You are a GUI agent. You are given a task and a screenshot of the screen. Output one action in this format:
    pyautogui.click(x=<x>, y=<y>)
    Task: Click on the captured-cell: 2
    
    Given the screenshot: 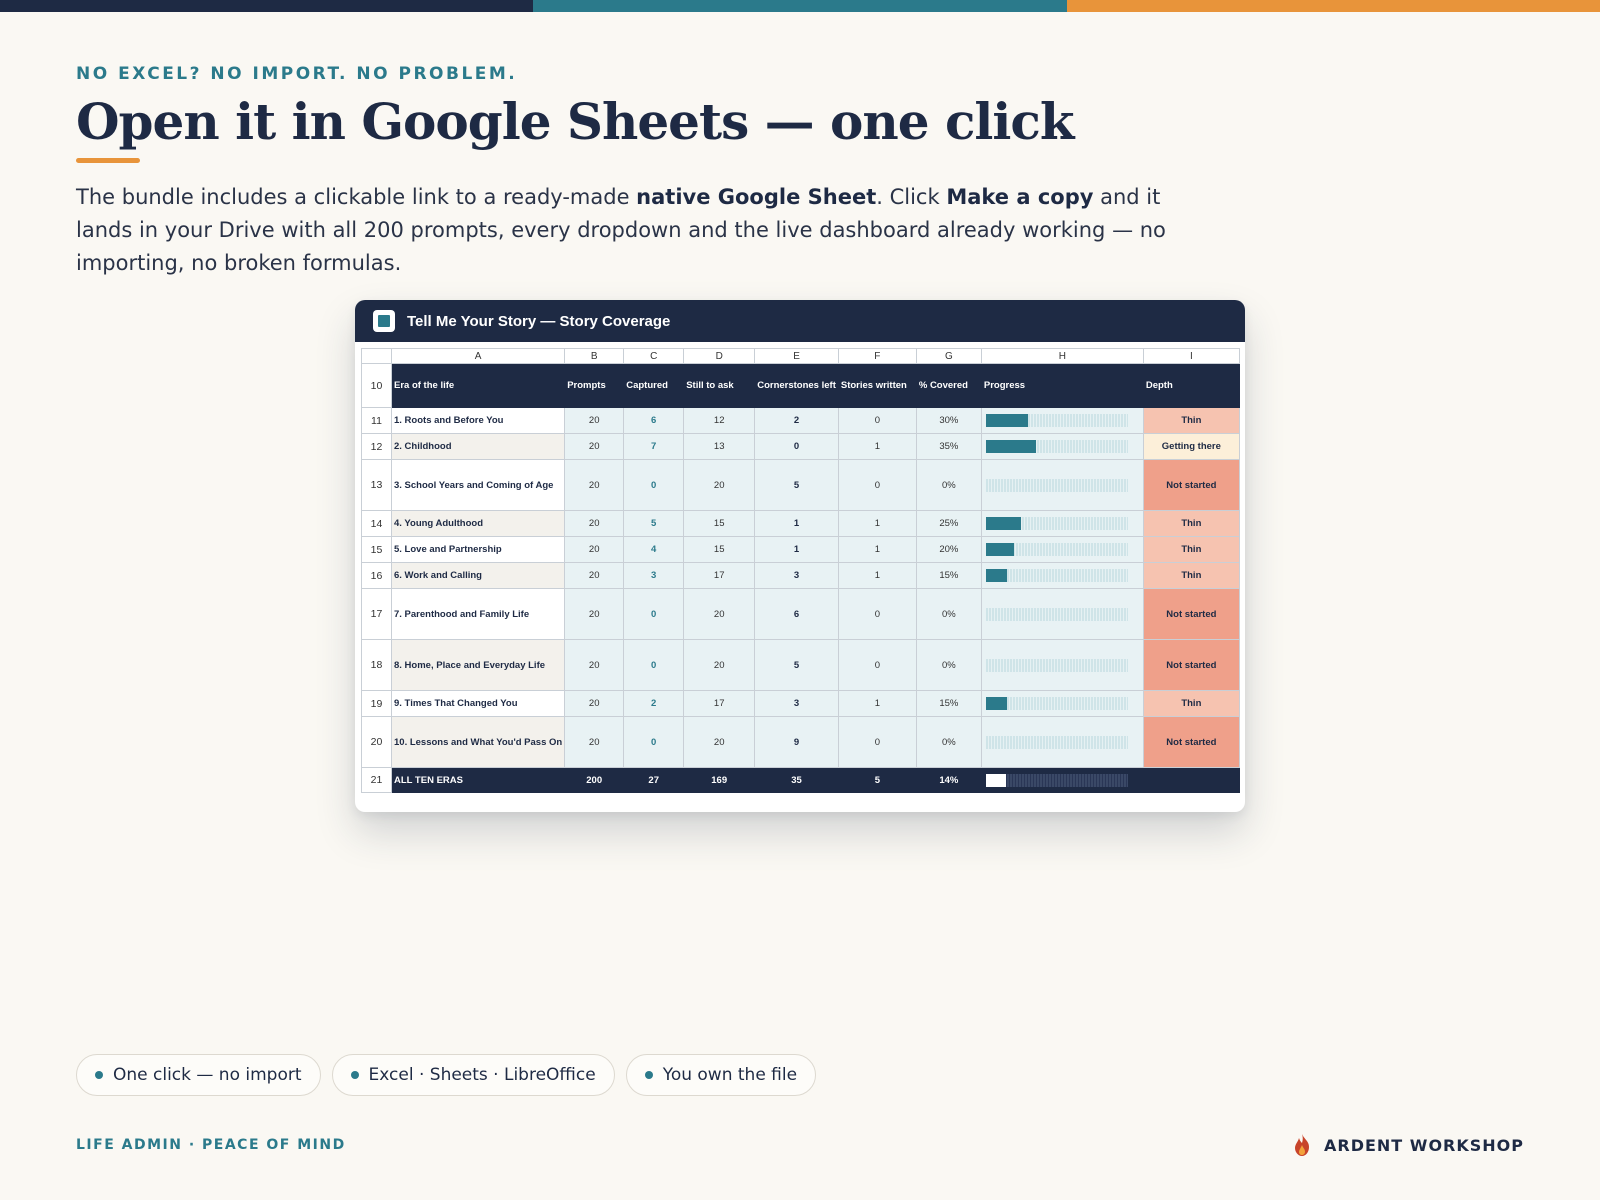 What is the action you would take?
    pyautogui.click(x=654, y=703)
    